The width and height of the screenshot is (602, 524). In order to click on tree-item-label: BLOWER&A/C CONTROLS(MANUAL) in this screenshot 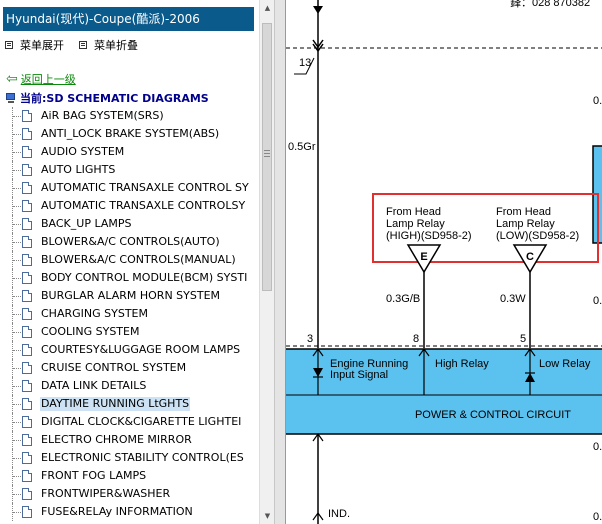, I will do `click(138, 259)`.